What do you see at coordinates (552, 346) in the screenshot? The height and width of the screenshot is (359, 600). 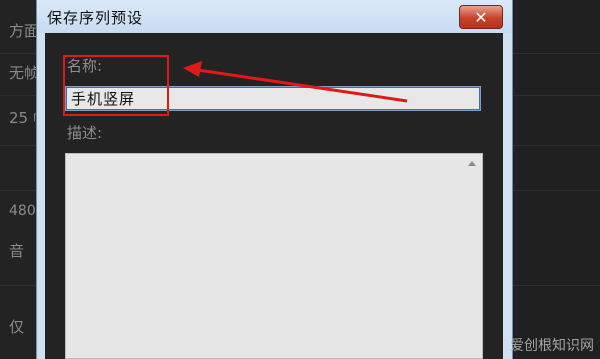 I see `watermark: 爱创根知识网` at bounding box center [552, 346].